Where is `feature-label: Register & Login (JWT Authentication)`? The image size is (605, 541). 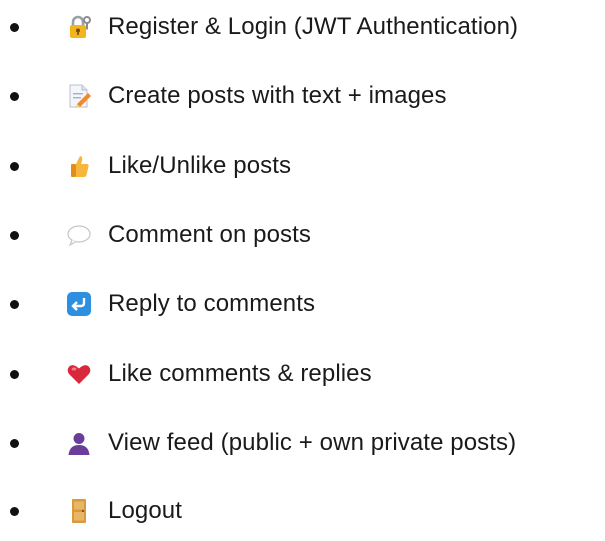
feature-label: Register & Login (JWT Authentication) is located at coordinates (313, 26).